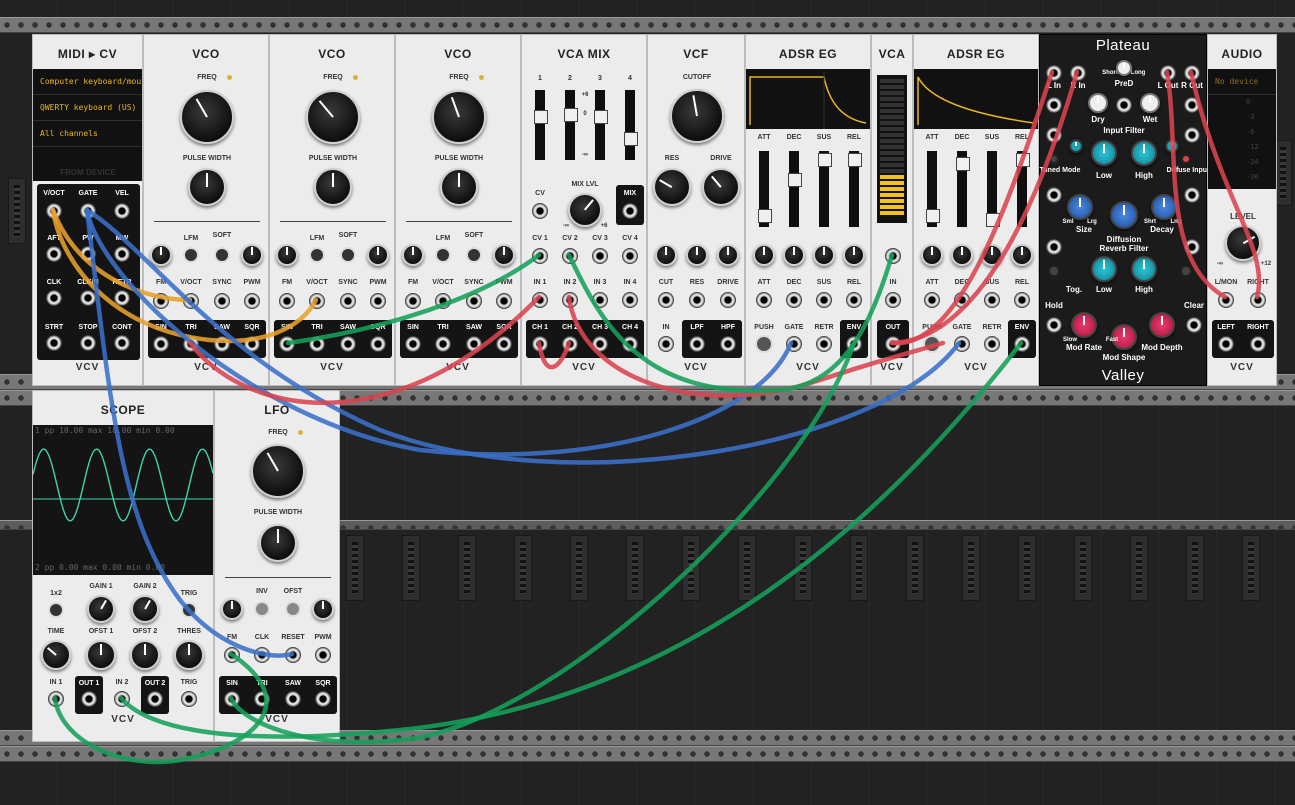 The width and height of the screenshot is (1295, 805). Describe the element at coordinates (697, 344) in the screenshot. I see `lpf-output-jack` at that location.